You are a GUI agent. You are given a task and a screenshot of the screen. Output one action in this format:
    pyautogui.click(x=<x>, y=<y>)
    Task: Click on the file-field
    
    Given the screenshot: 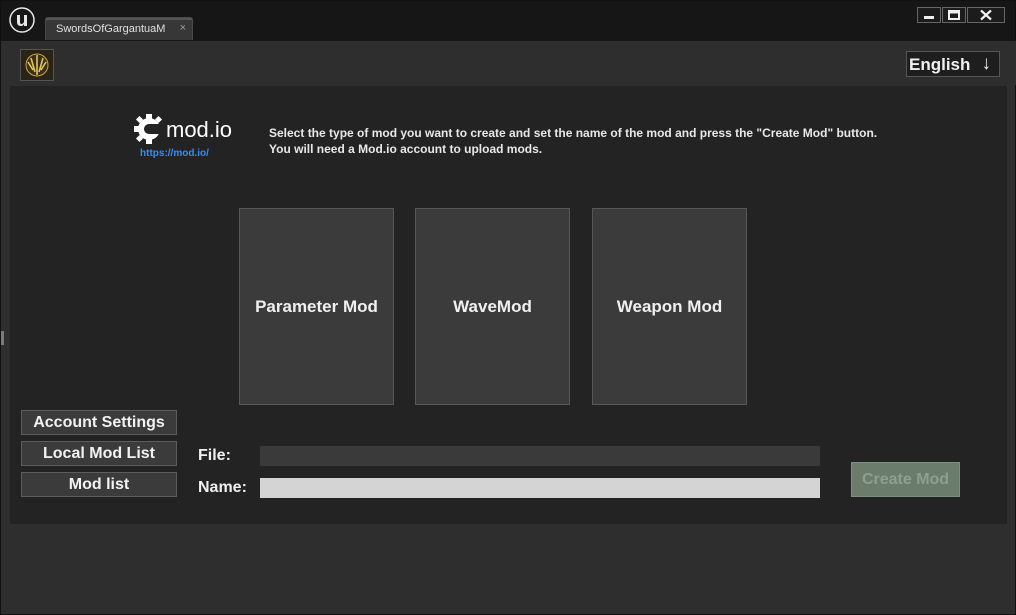 What is the action you would take?
    pyautogui.click(x=540, y=456)
    